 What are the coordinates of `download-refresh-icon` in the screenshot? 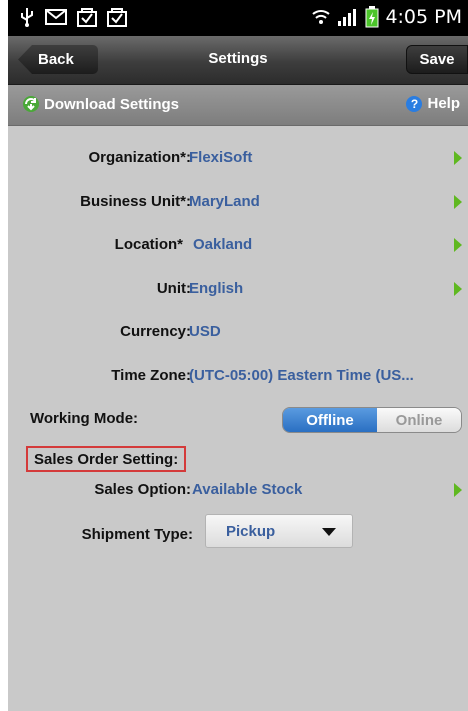 It's located at (31, 104).